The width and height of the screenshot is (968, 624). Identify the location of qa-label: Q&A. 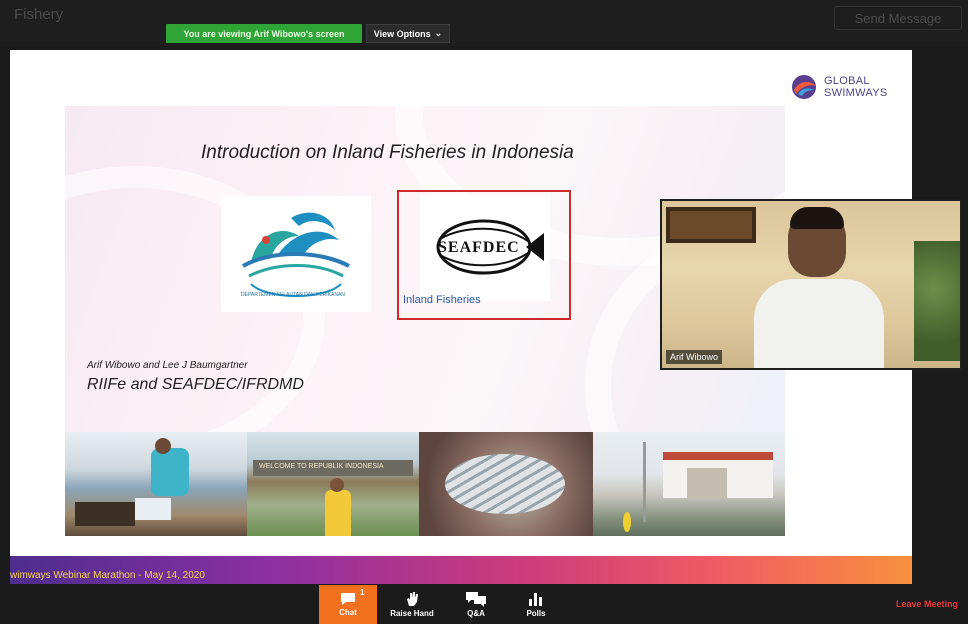
(476, 613).